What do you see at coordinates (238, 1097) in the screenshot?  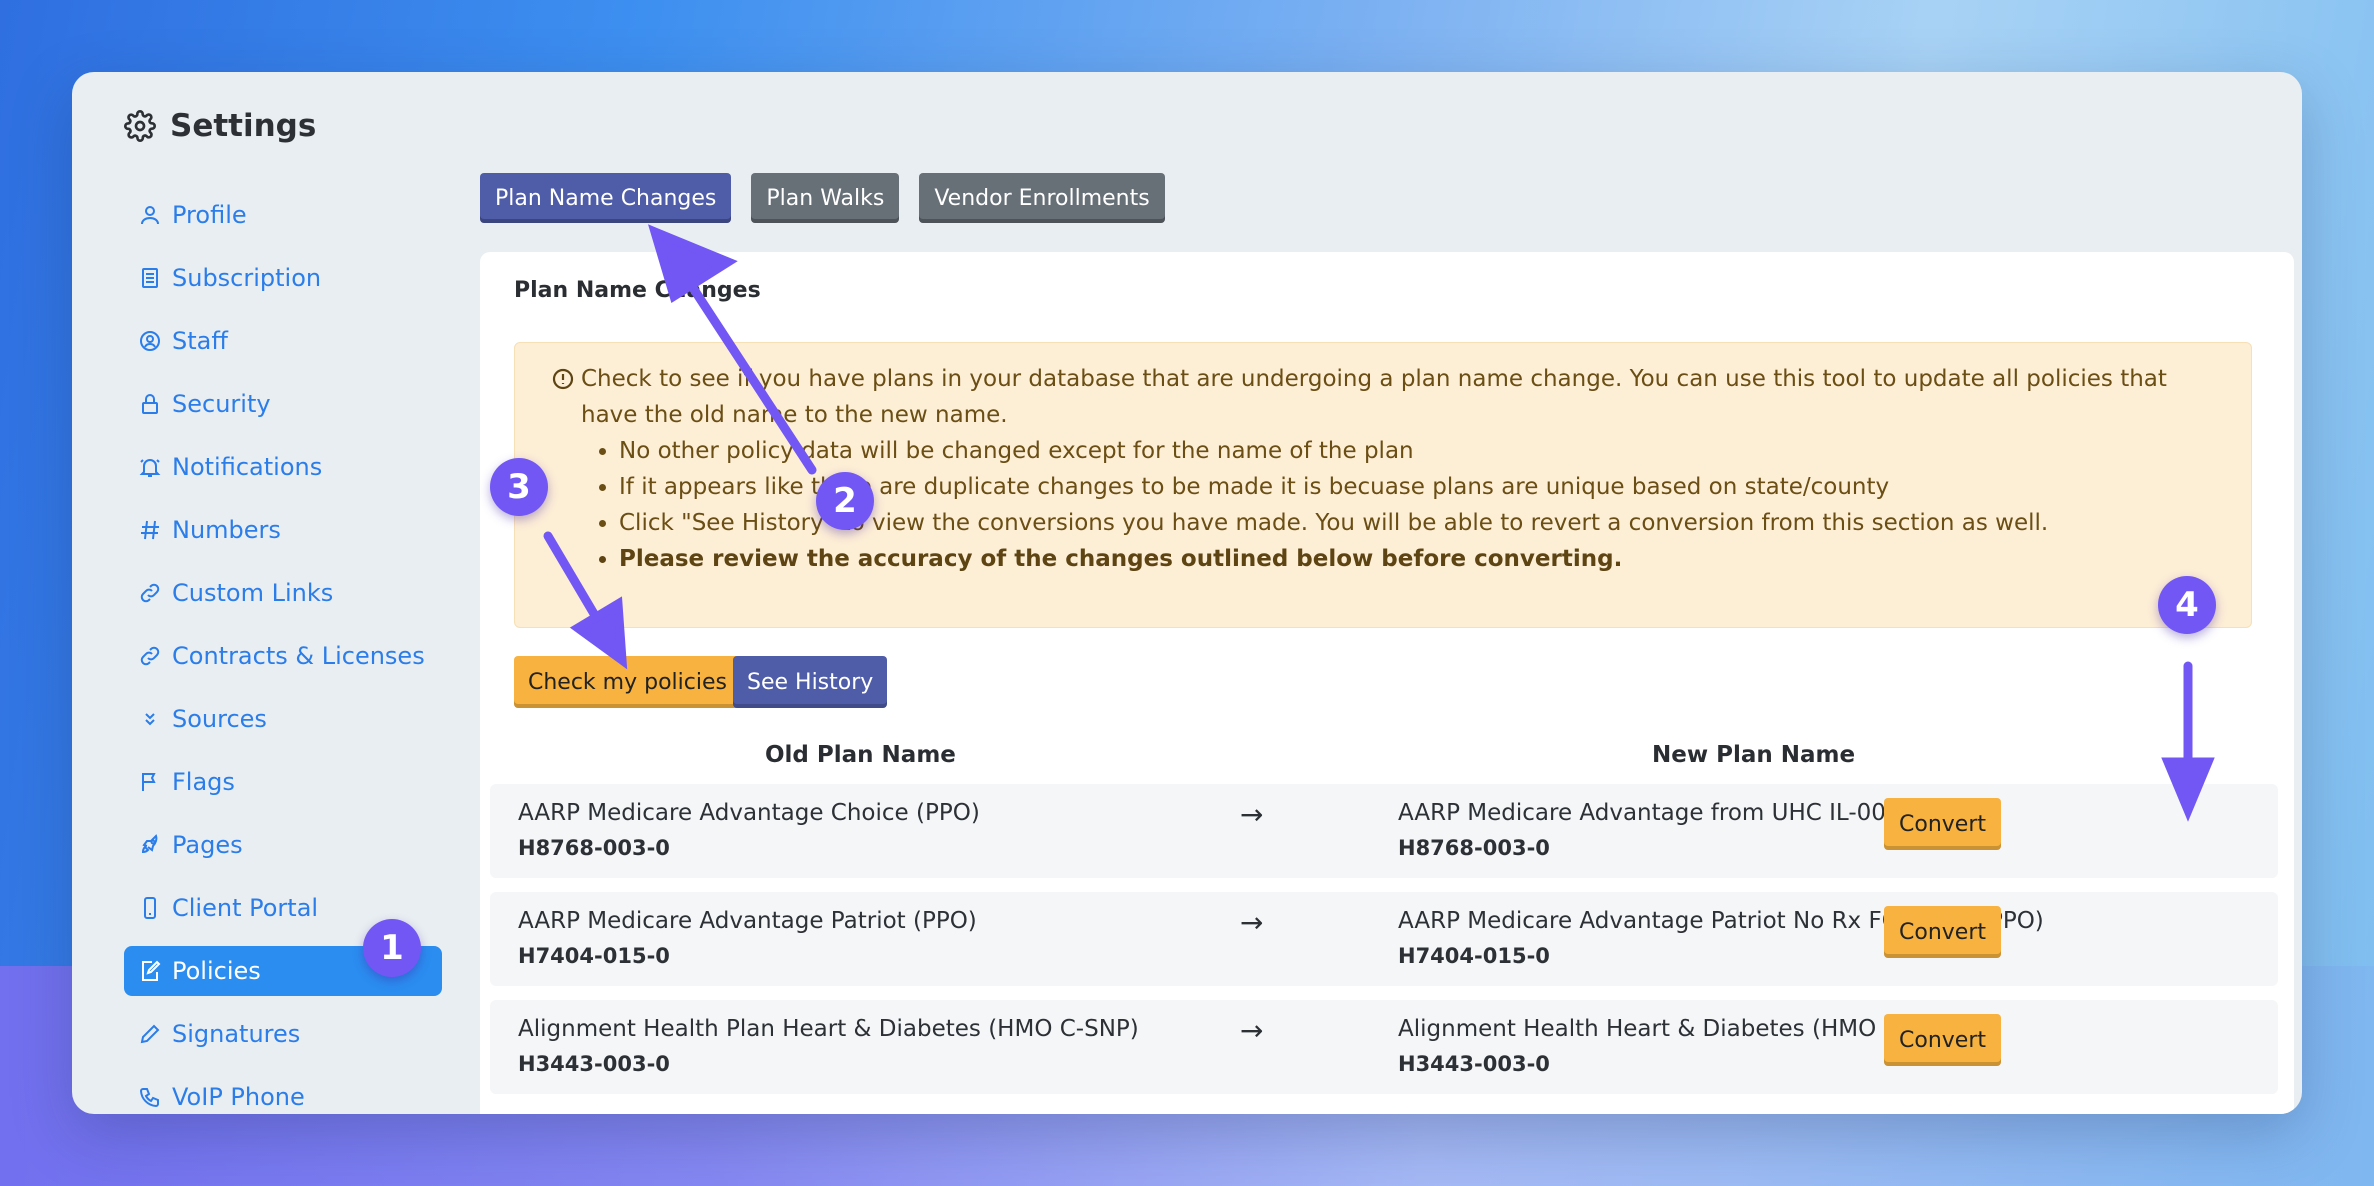 I see `sidebar-item-label: VoIP Phone` at bounding box center [238, 1097].